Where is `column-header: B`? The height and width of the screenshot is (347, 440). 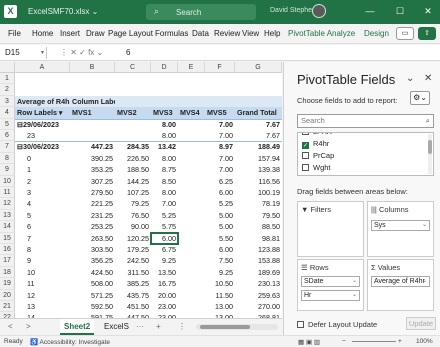
column-header: B is located at coordinates (92, 67).